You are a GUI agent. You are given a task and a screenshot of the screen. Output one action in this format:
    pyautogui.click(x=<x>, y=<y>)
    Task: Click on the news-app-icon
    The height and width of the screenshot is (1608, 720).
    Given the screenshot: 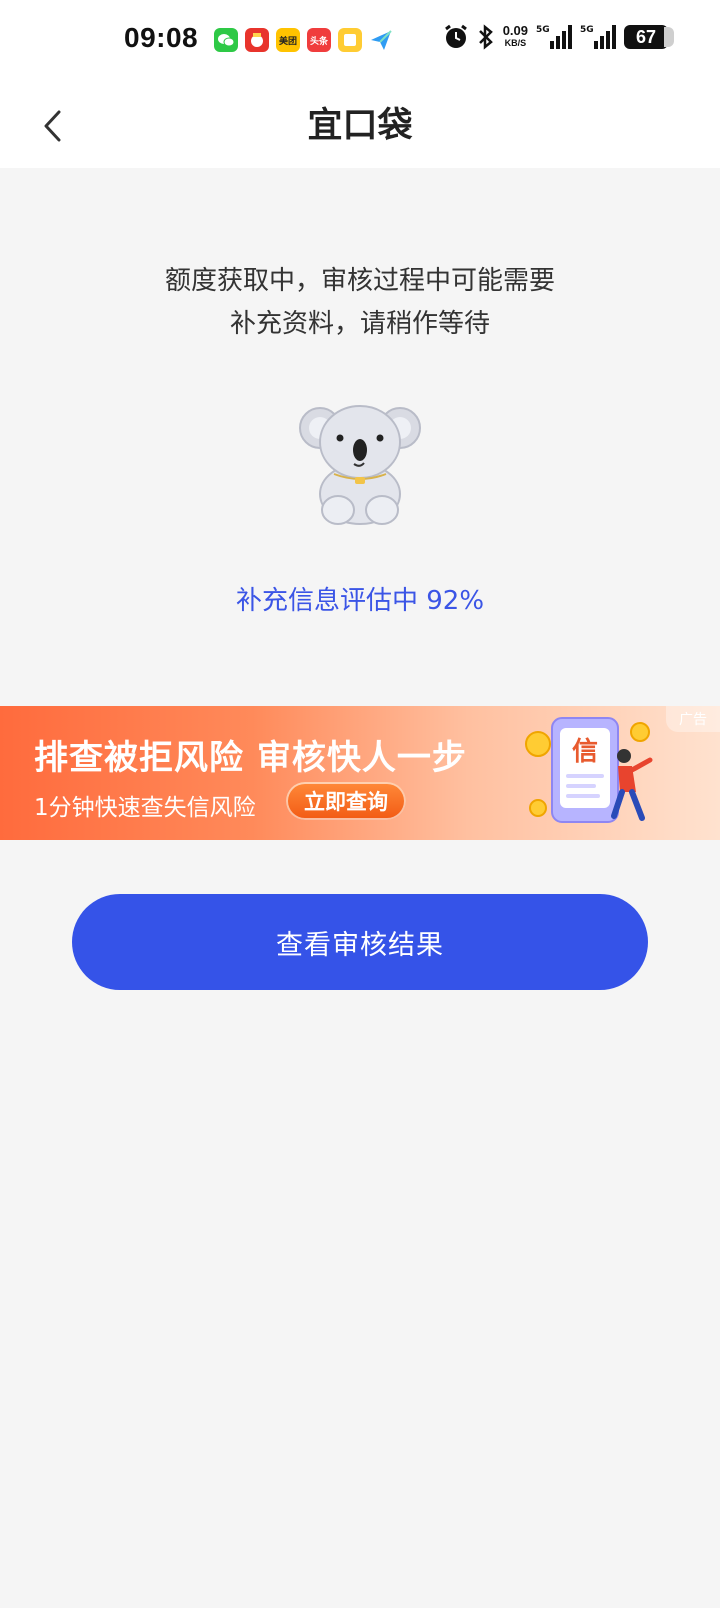 What is the action you would take?
    pyautogui.click(x=257, y=40)
    